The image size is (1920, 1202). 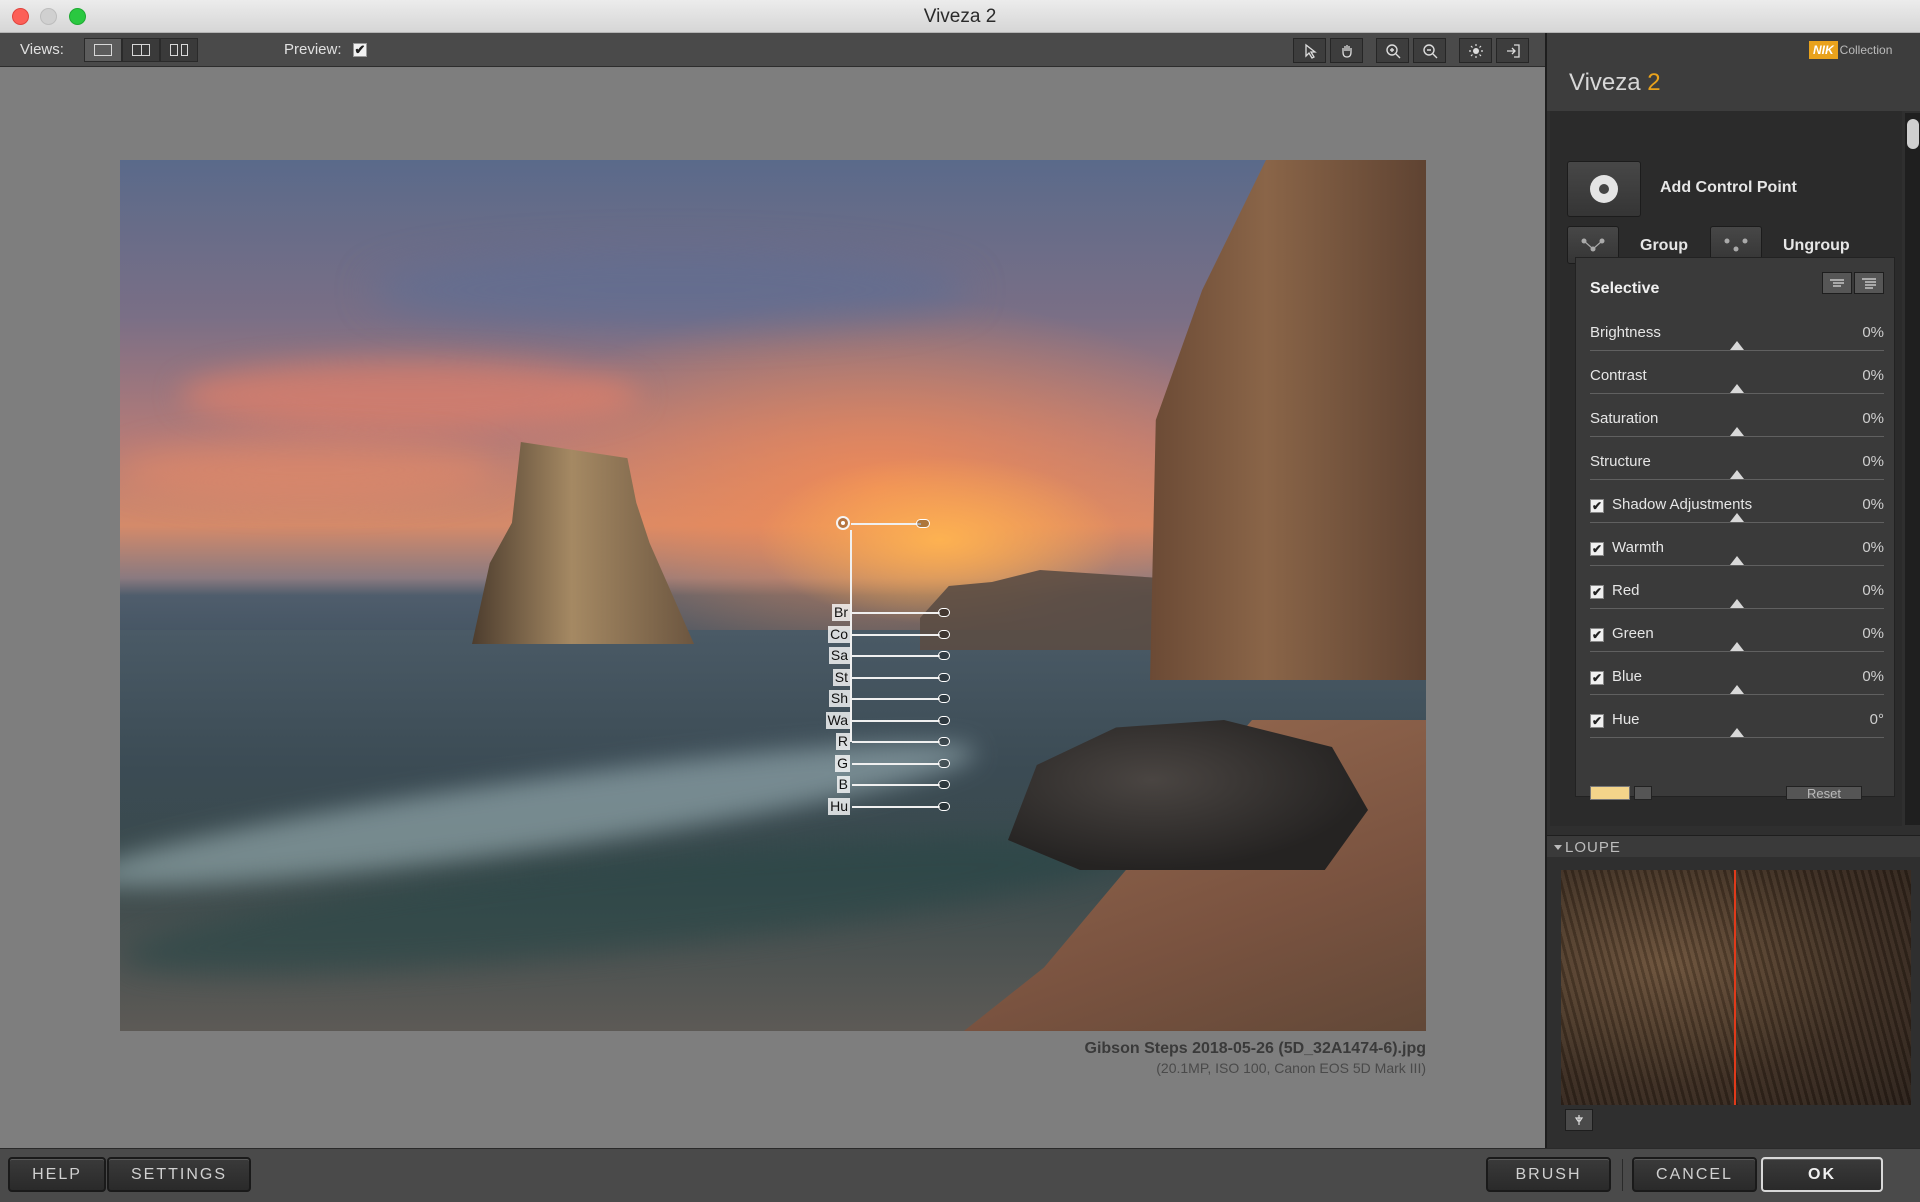 I want to click on group-label: Group, so click(x=1664, y=245).